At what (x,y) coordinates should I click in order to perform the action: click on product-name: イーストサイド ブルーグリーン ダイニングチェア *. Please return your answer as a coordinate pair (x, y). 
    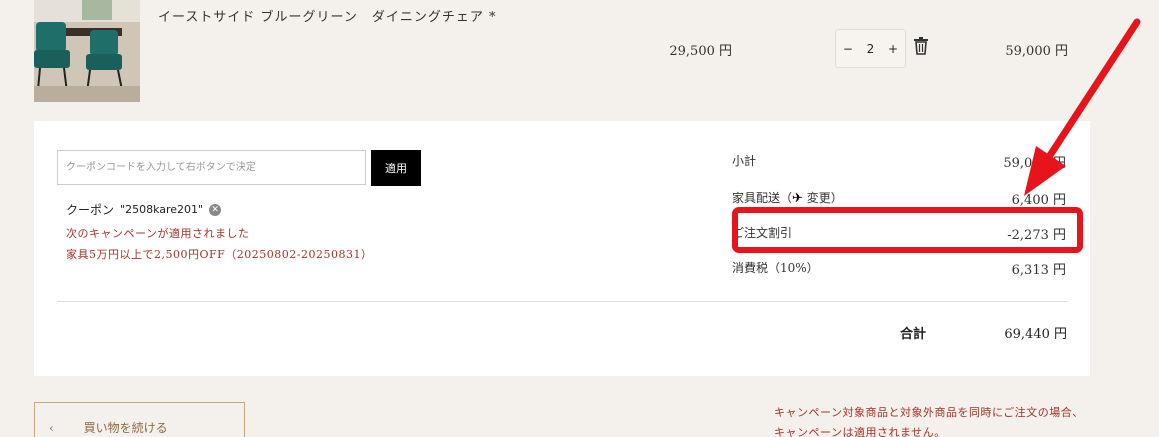
    Looking at the image, I should click on (327, 15).